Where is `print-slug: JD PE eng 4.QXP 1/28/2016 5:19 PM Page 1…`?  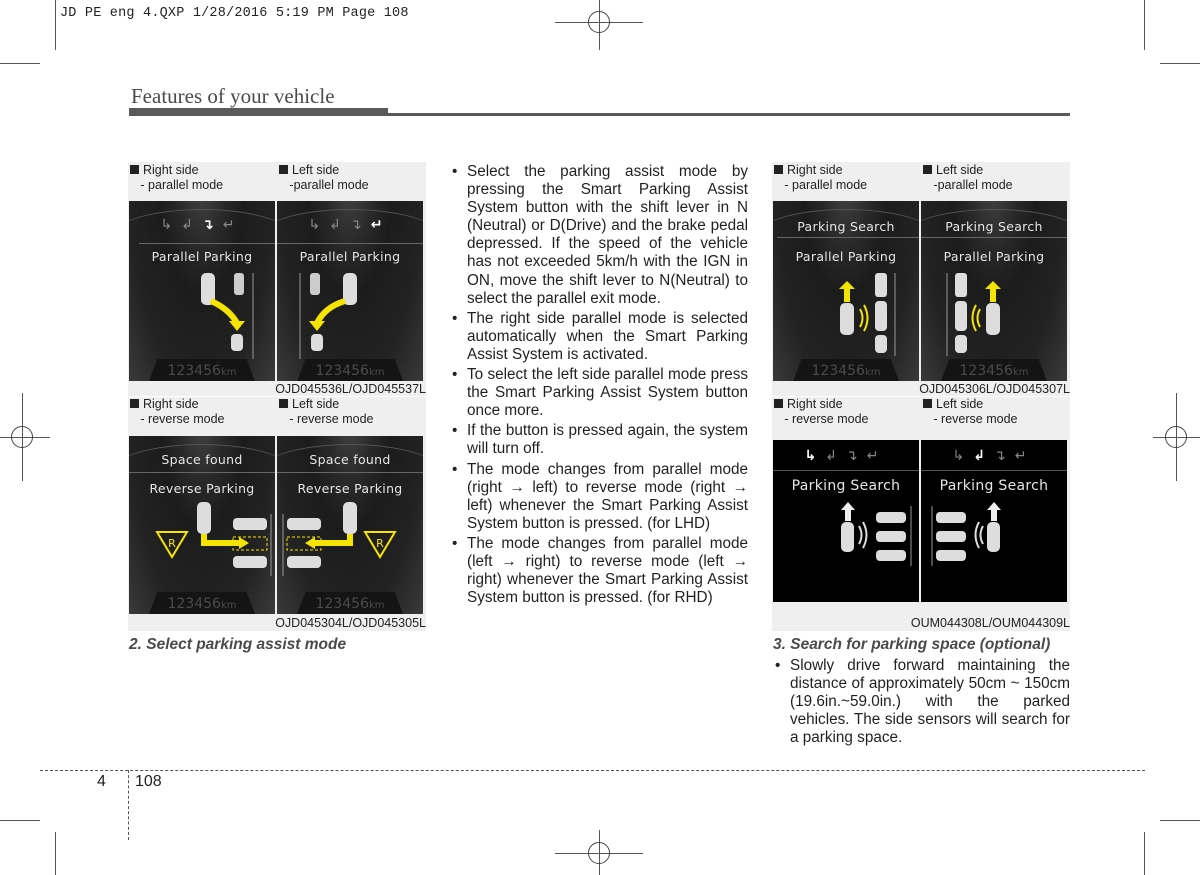 print-slug: JD PE eng 4.QXP 1/28/2016 5:19 PM Page 1… is located at coordinates (234, 13).